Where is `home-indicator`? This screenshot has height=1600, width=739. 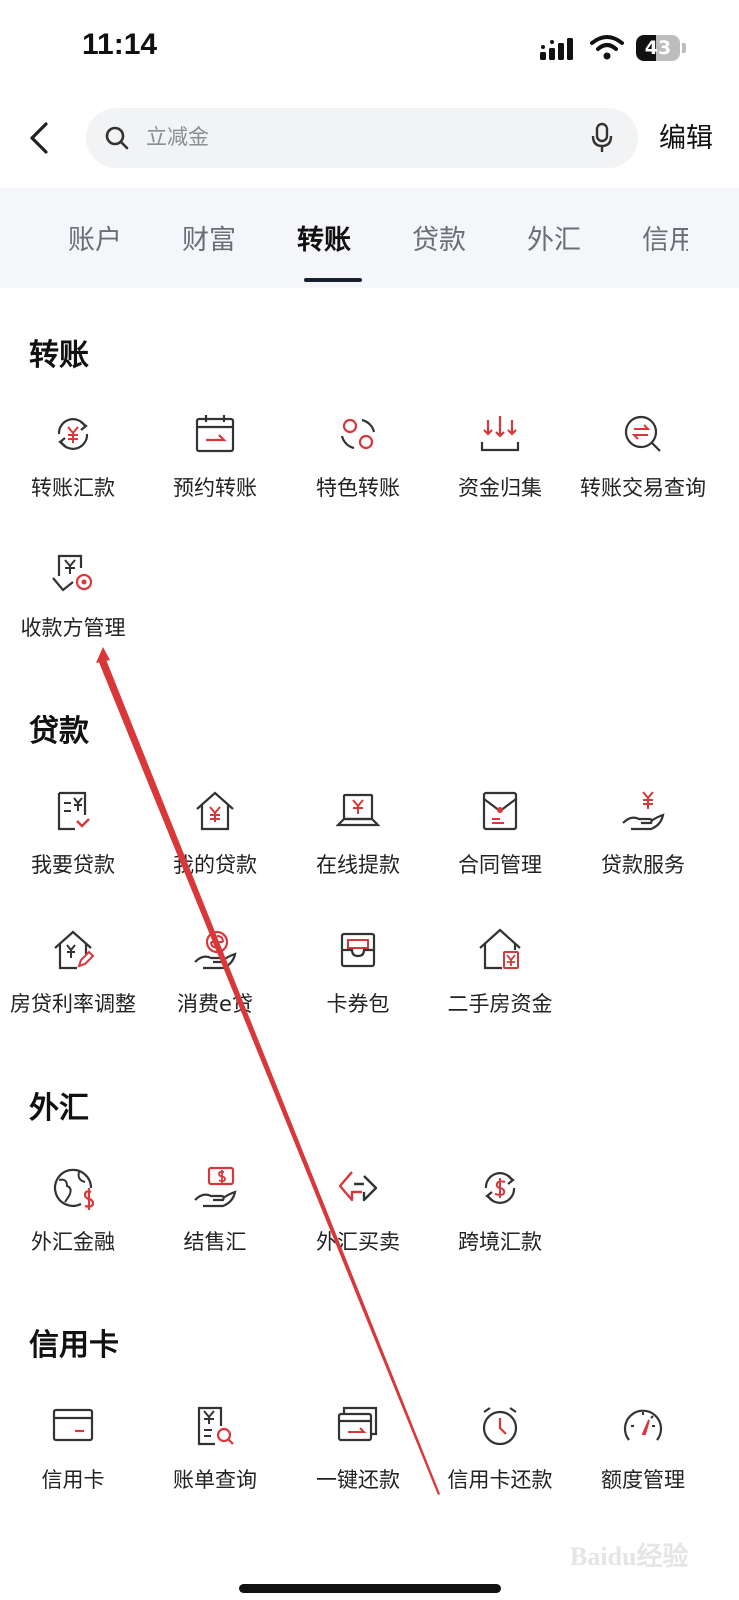
home-indicator is located at coordinates (370, 1588).